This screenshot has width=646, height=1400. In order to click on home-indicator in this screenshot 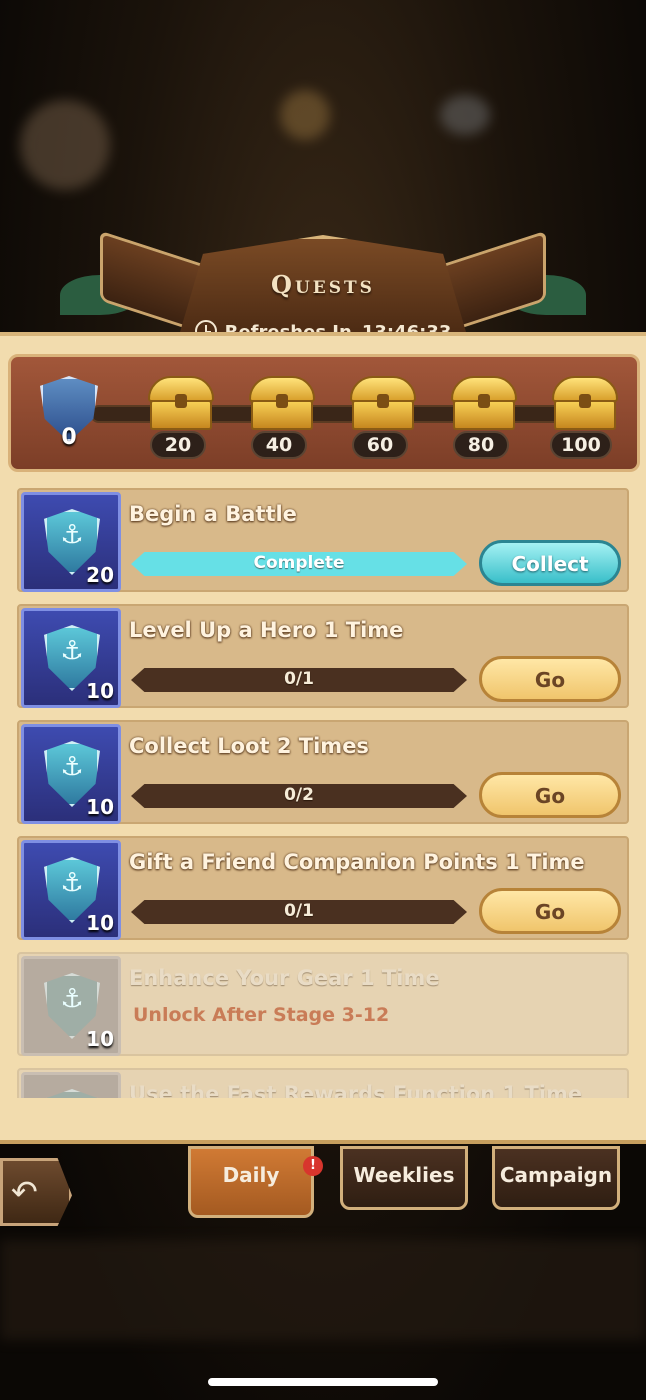, I will do `click(323, 1382)`.